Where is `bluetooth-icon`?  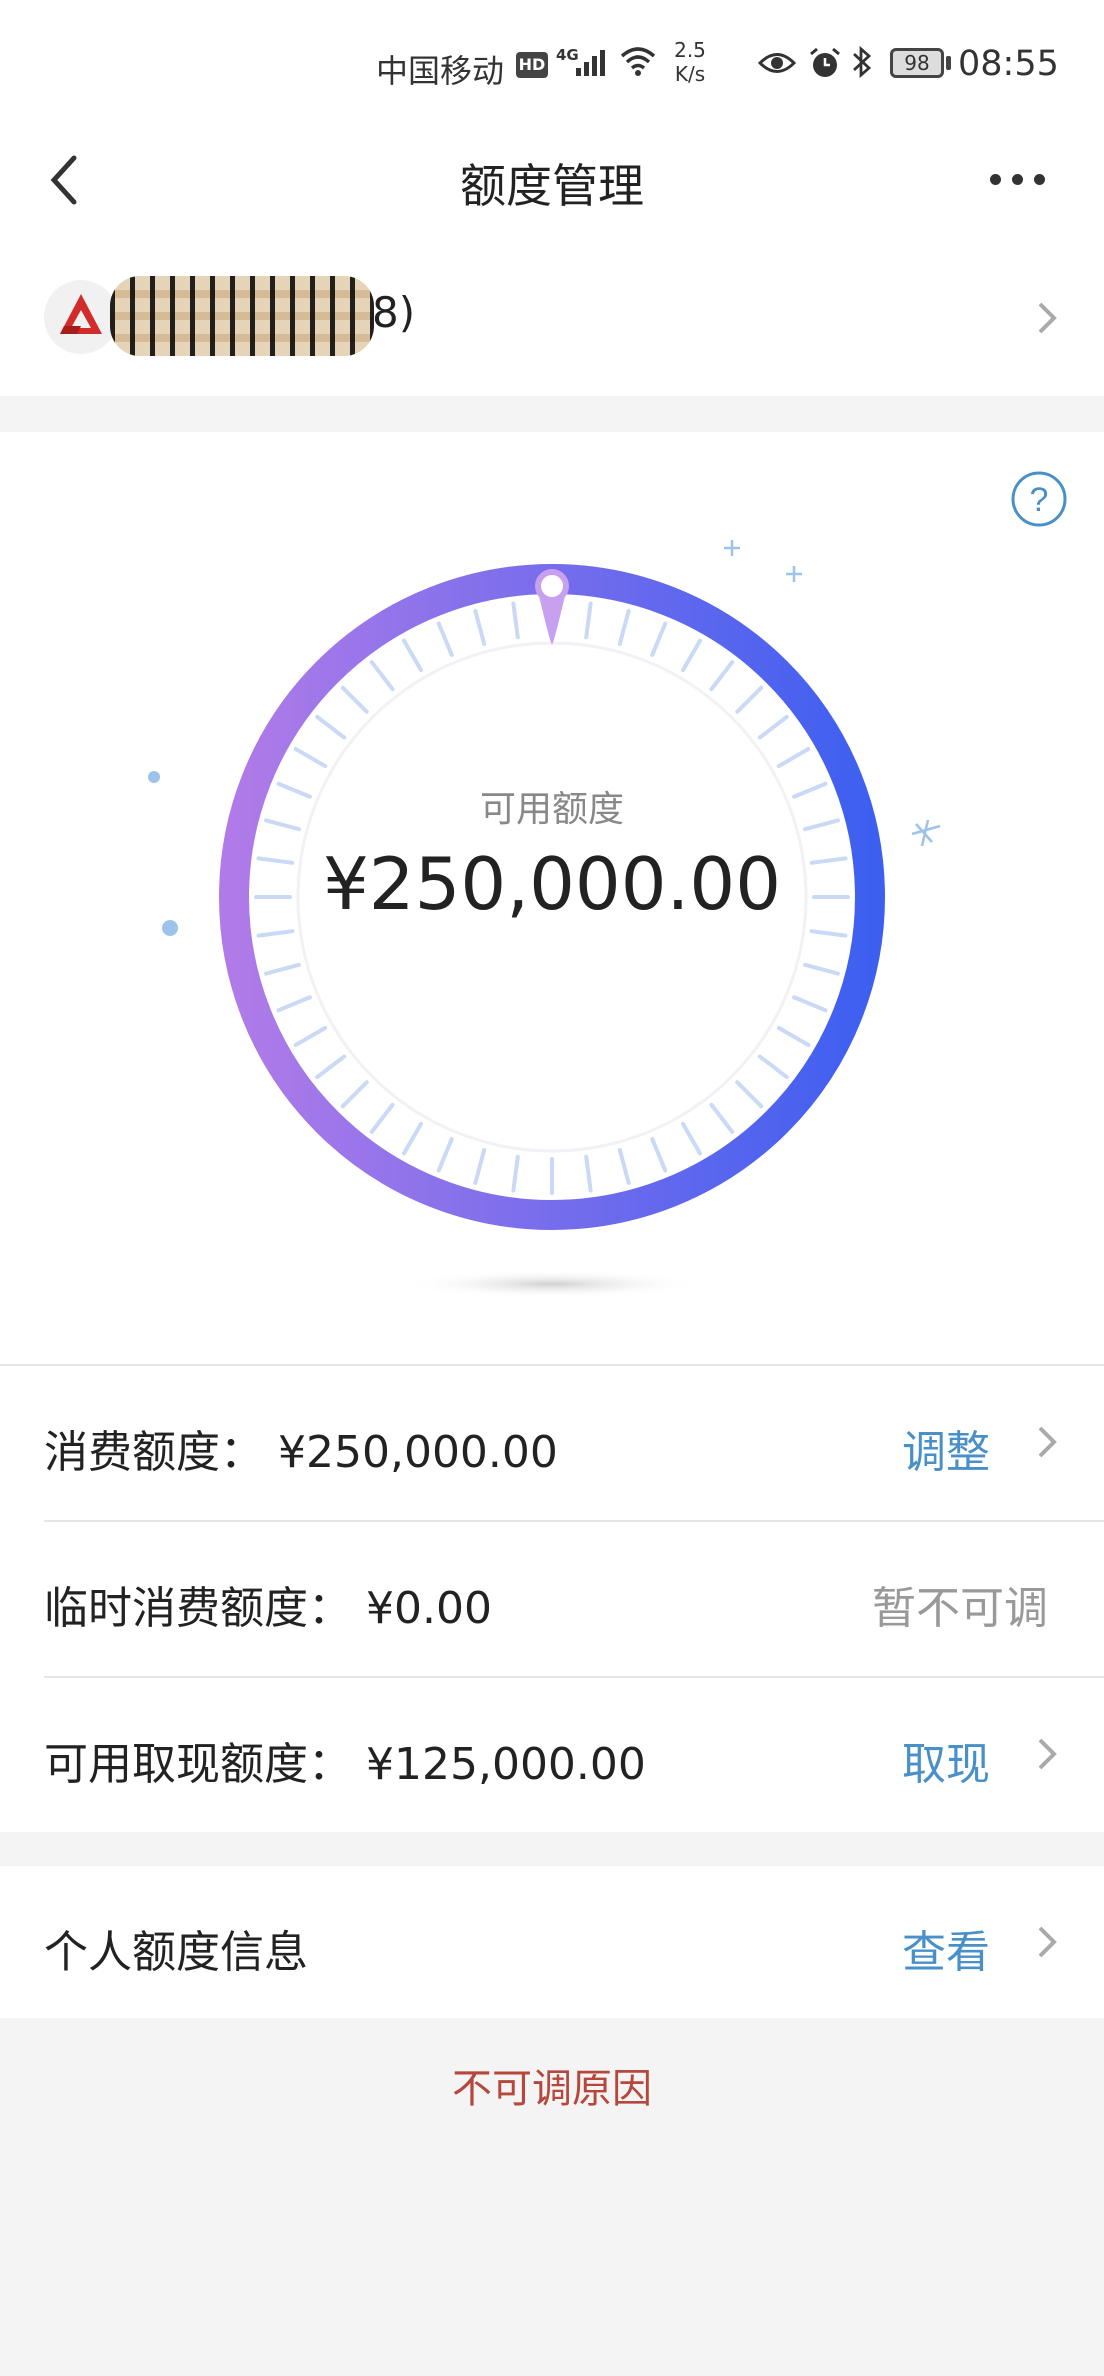 bluetooth-icon is located at coordinates (862, 62).